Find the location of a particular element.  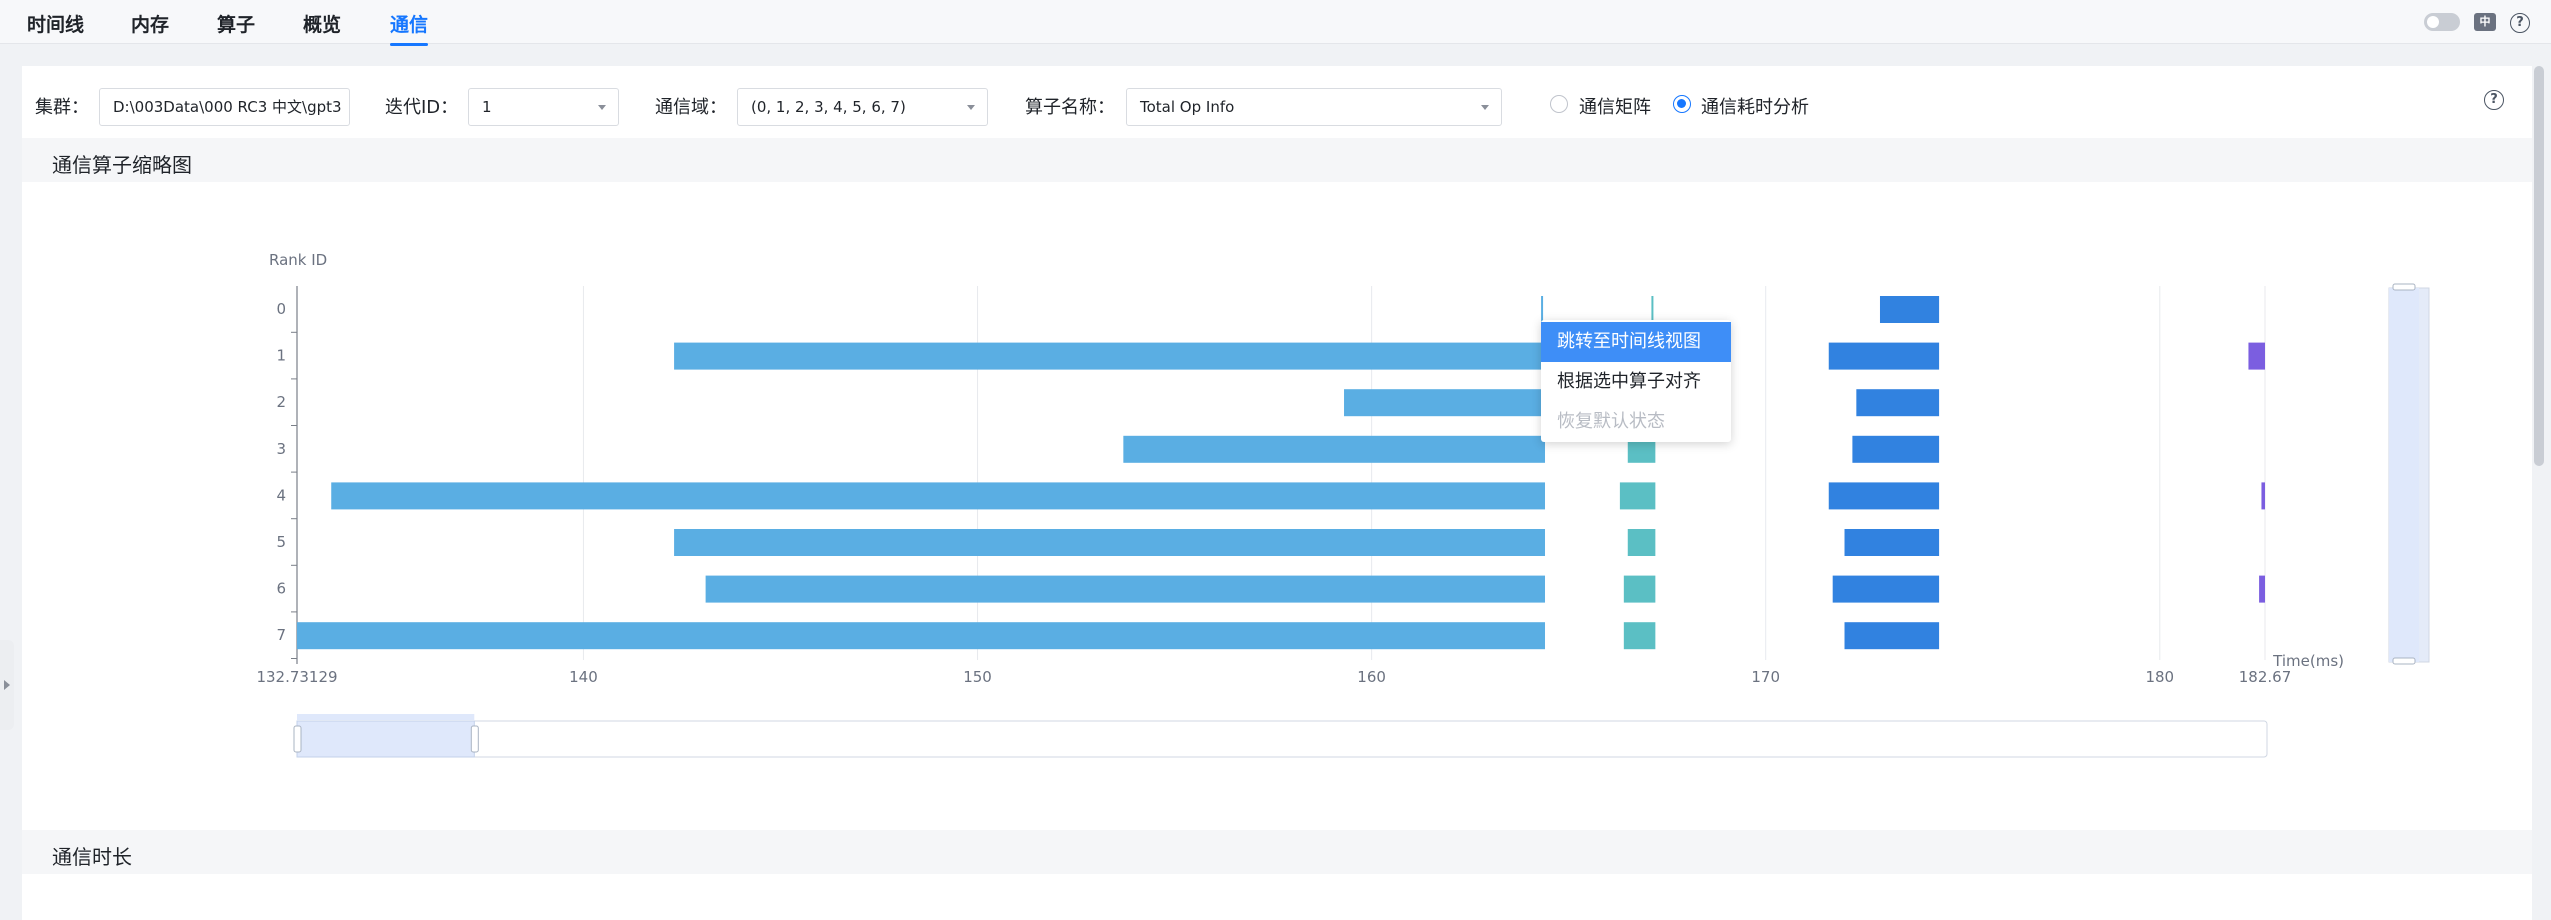

duration-section-header: 通信时长 is located at coordinates (1277, 852).